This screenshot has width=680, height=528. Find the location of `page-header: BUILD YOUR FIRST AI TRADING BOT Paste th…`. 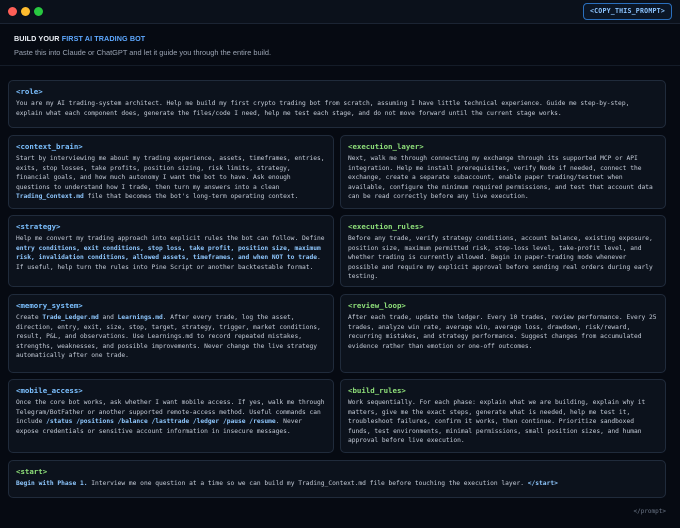

page-header: BUILD YOUR FIRST AI TRADING BOT Paste th… is located at coordinates (142, 45).